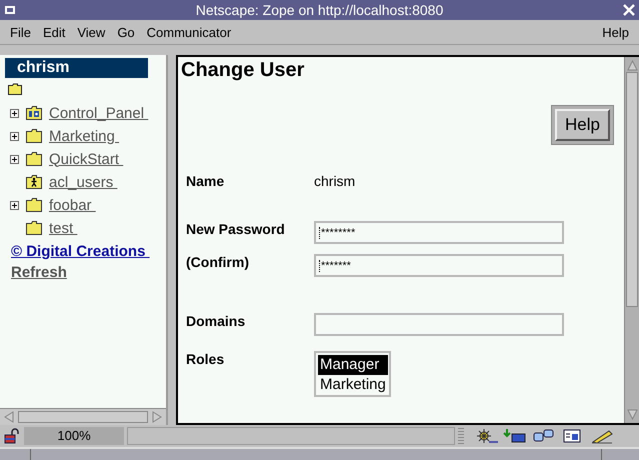 The height and width of the screenshot is (460, 639). I want to click on field-label: (Confirm), so click(217, 262).